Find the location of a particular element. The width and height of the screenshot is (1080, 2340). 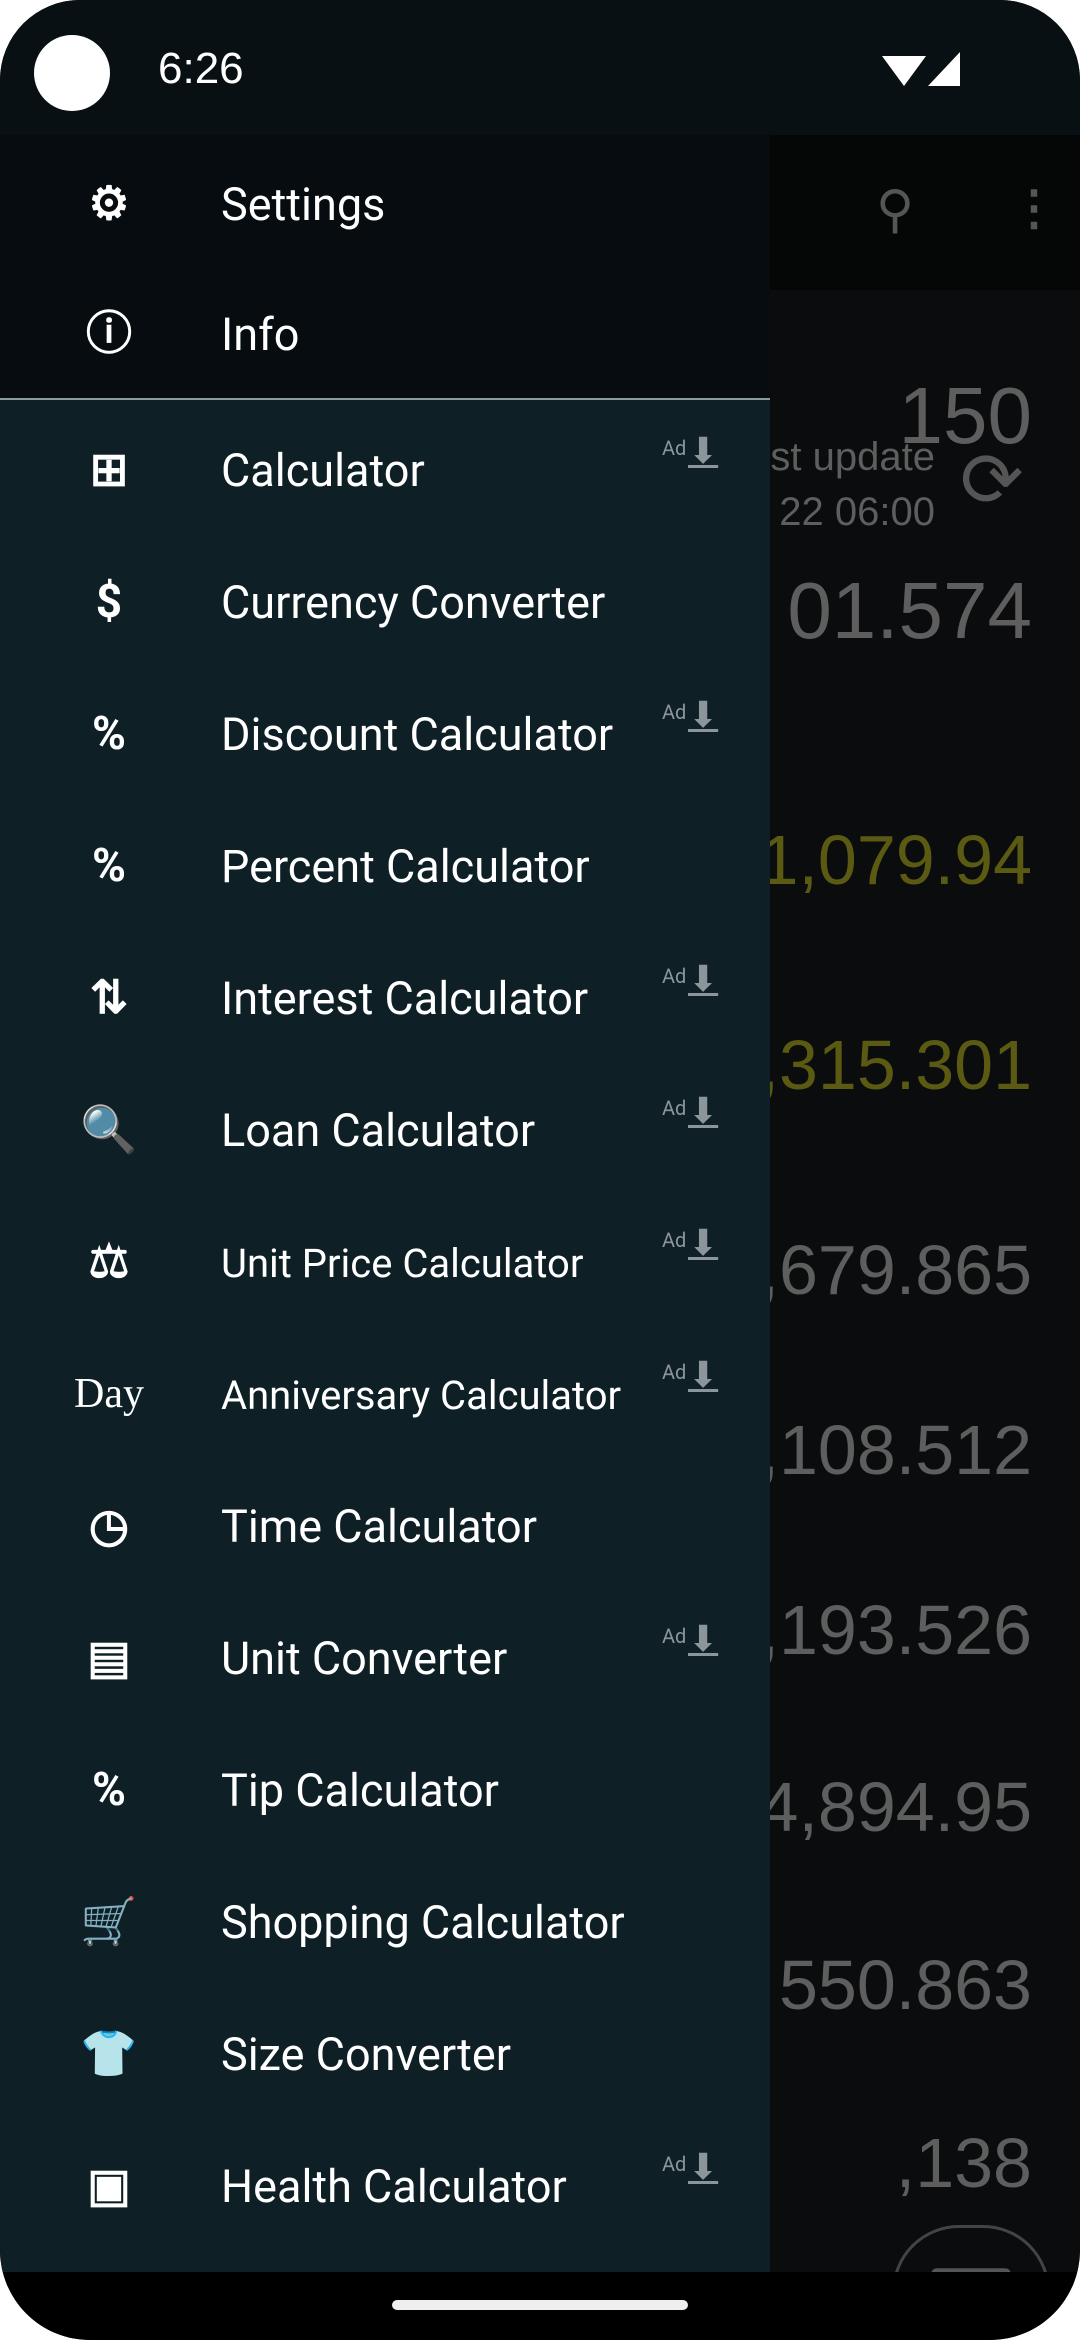

drawer-item: % Discount Calculator Ad ⬇ is located at coordinates (385, 734).